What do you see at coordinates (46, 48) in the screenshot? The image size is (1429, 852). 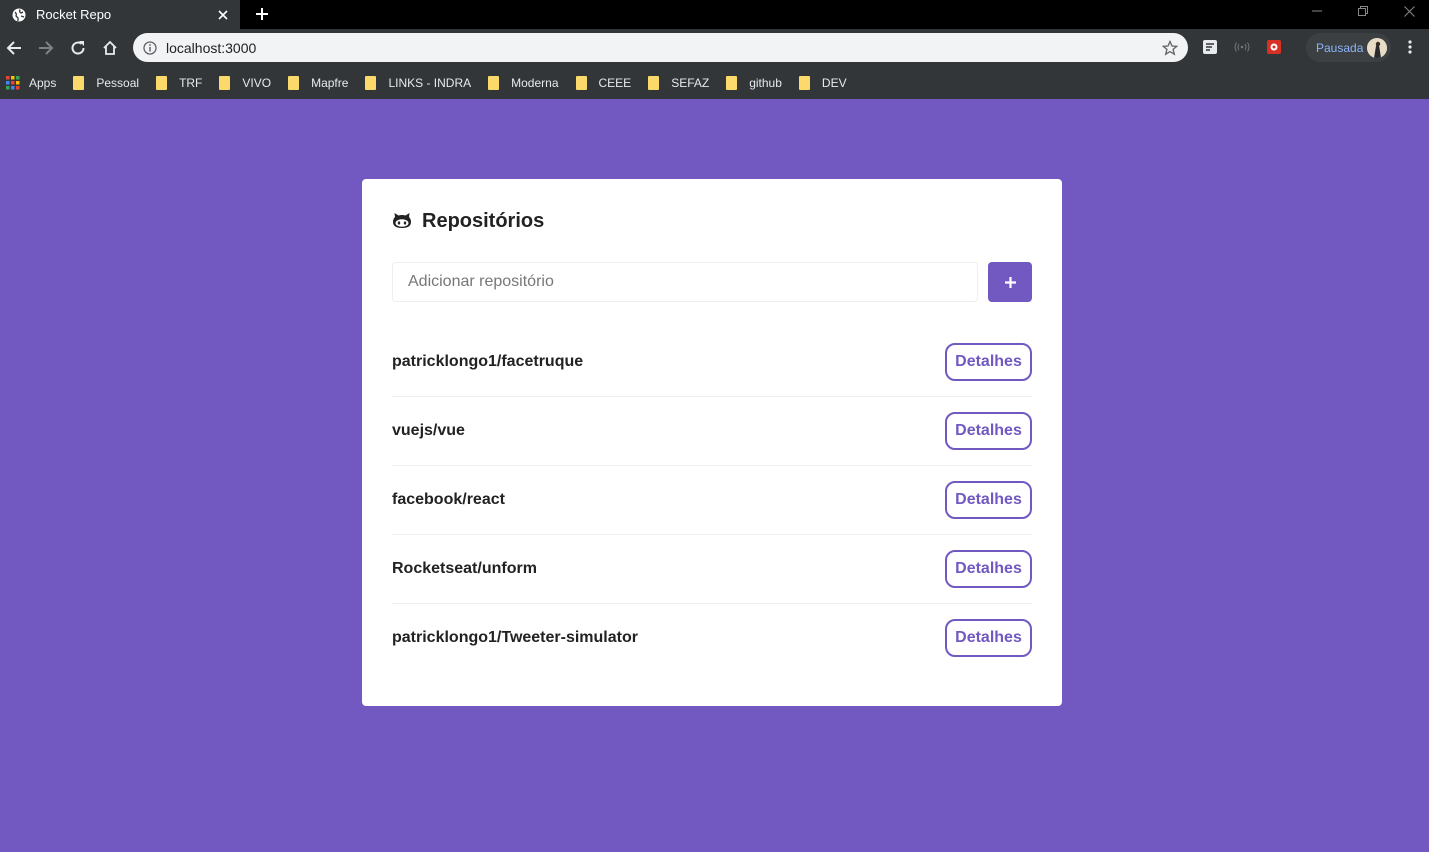 I see `forward-icon` at bounding box center [46, 48].